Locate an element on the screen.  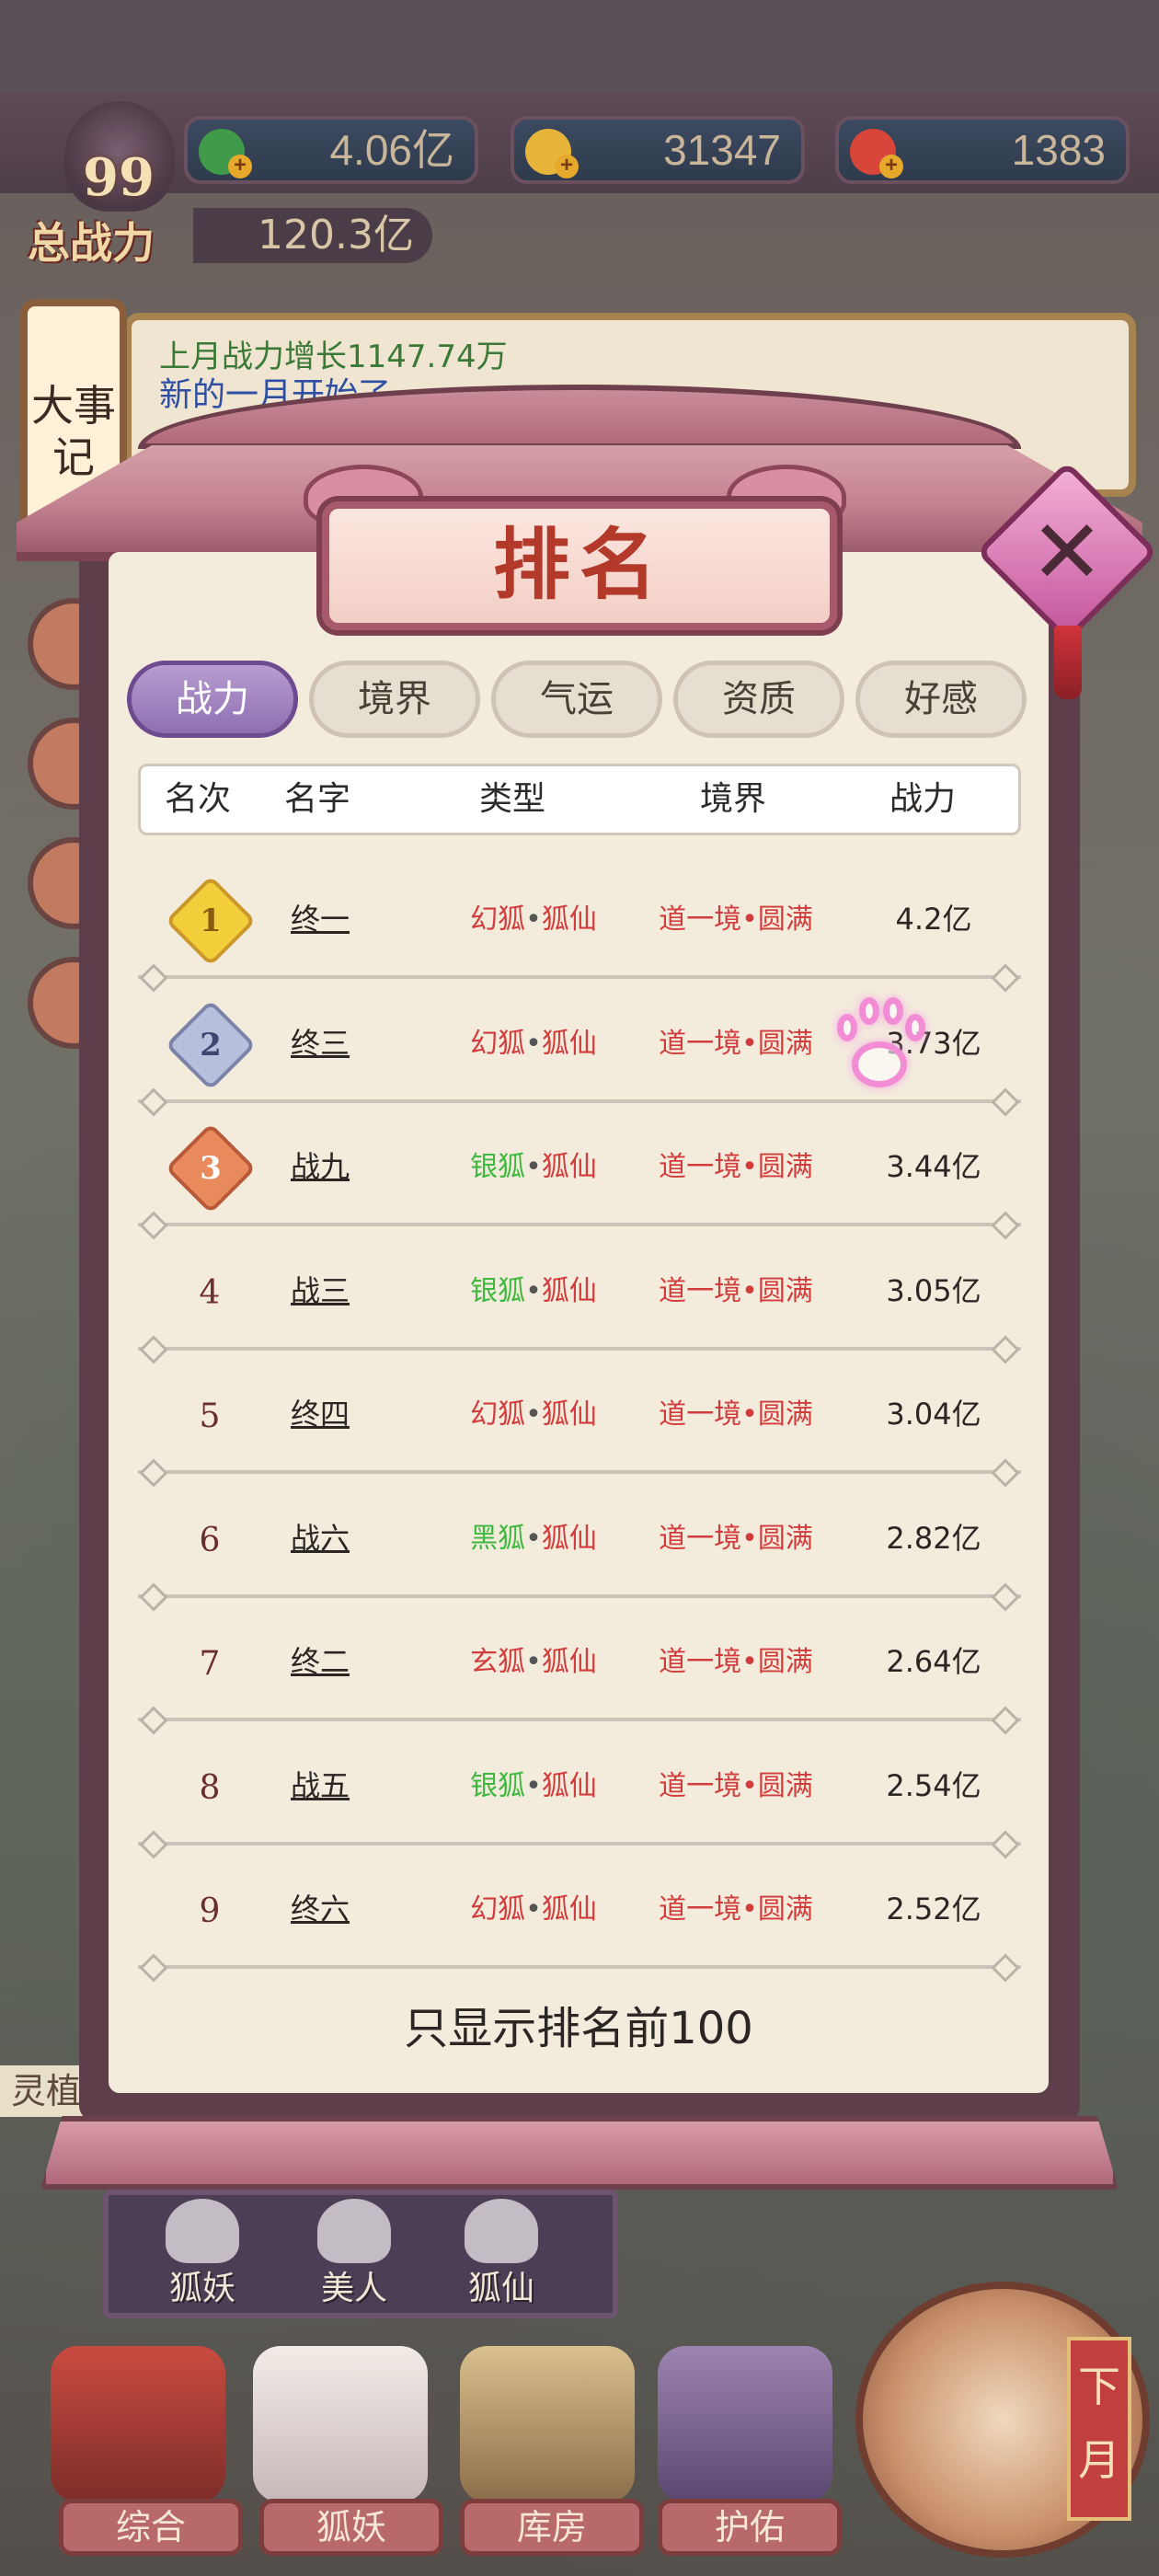
player-name-link: 终三 is located at coordinates (320, 1041).